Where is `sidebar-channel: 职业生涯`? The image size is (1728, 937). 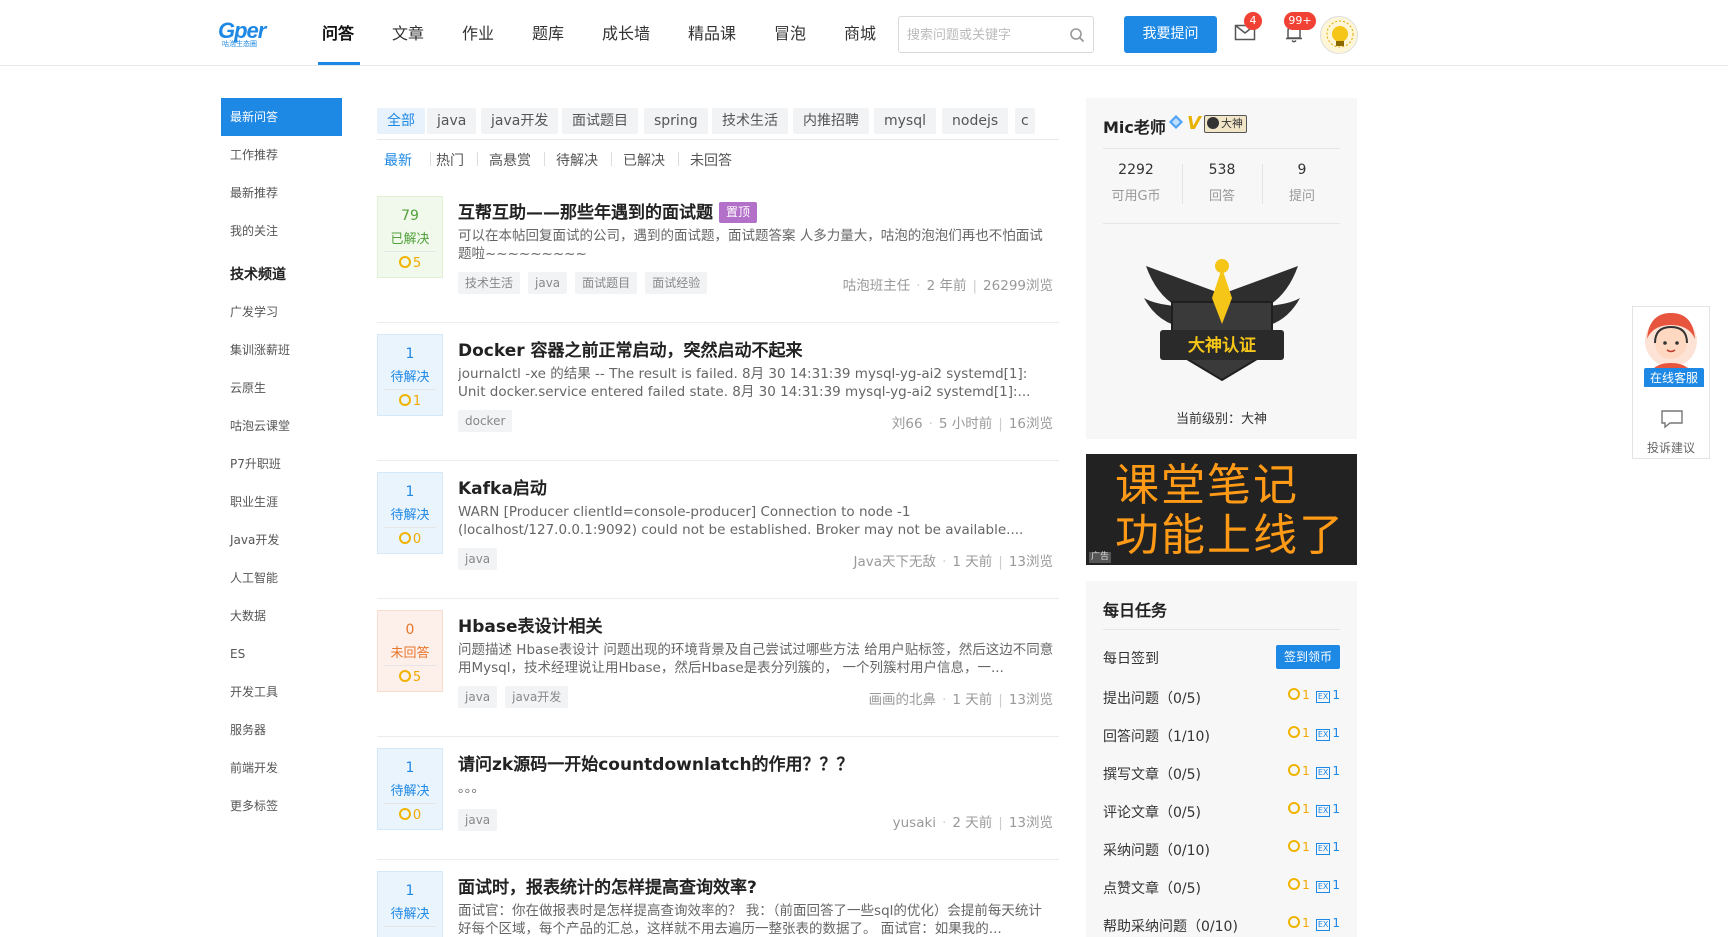 sidebar-channel: 职业生涯 is located at coordinates (281, 502).